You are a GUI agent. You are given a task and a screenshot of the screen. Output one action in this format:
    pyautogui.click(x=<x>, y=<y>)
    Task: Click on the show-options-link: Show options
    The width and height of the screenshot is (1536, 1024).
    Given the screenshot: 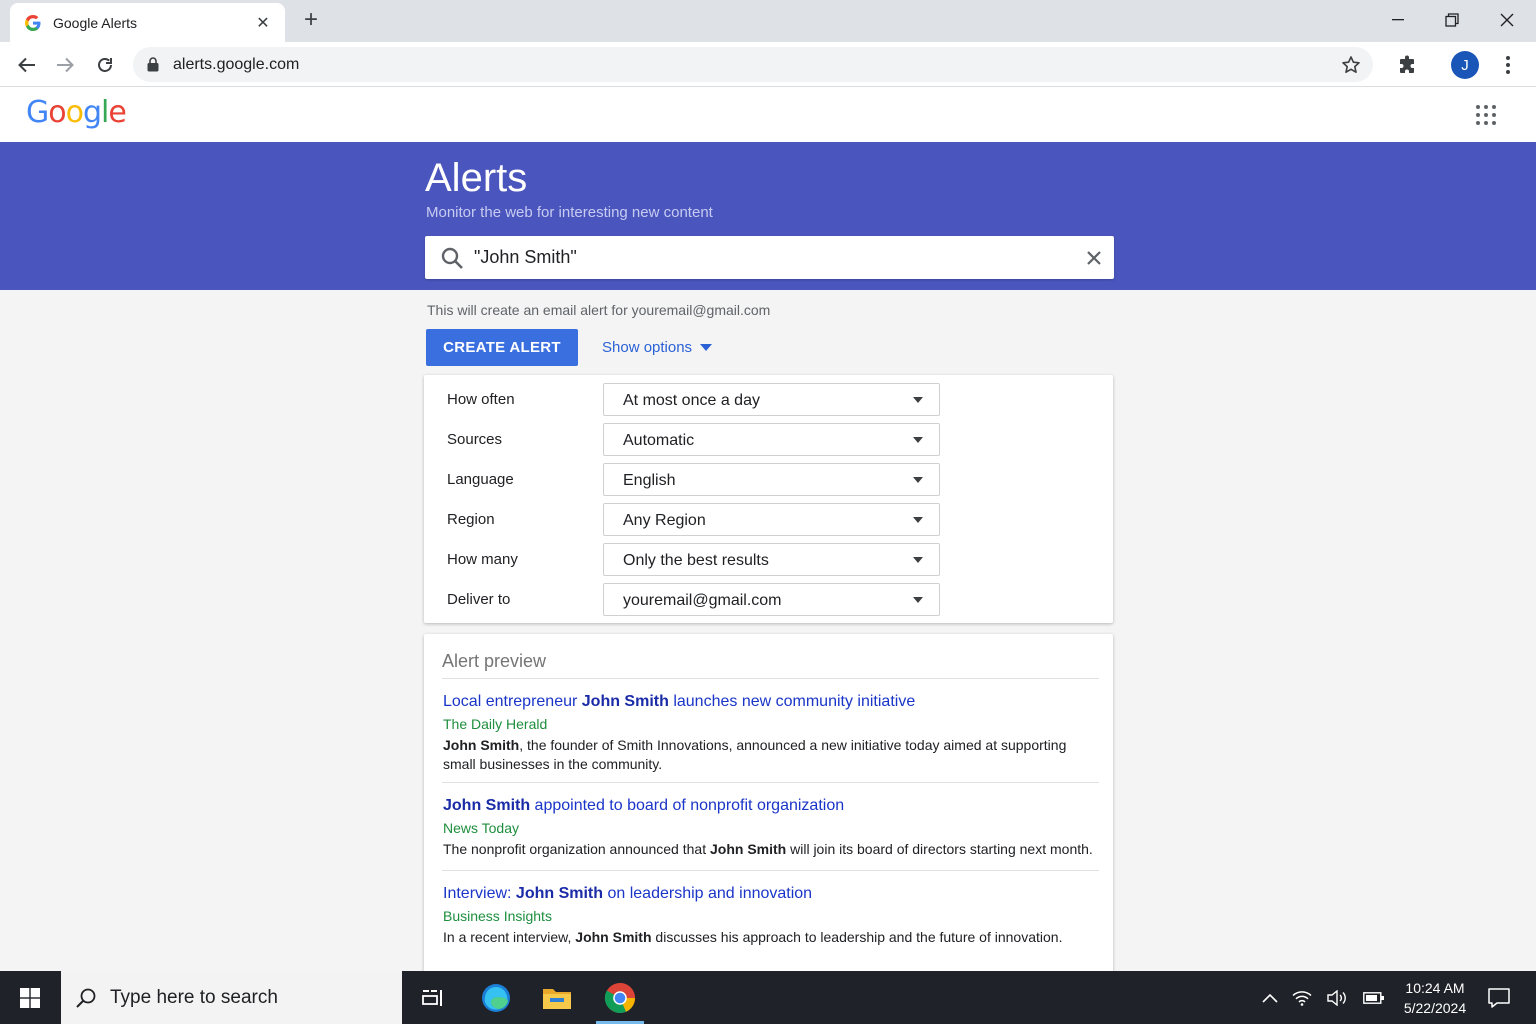 What is the action you would take?
    pyautogui.click(x=657, y=347)
    